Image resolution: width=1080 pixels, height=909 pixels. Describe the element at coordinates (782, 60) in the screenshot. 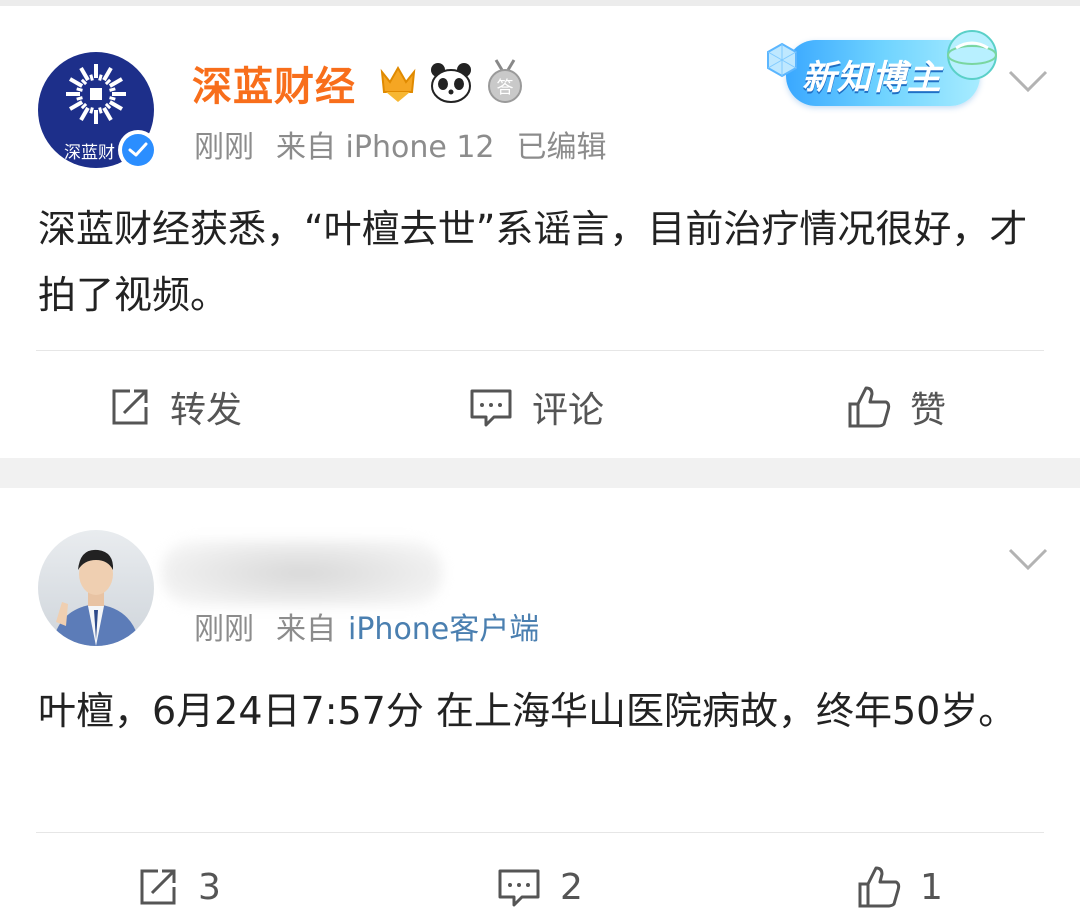

I see `cube-icon` at that location.